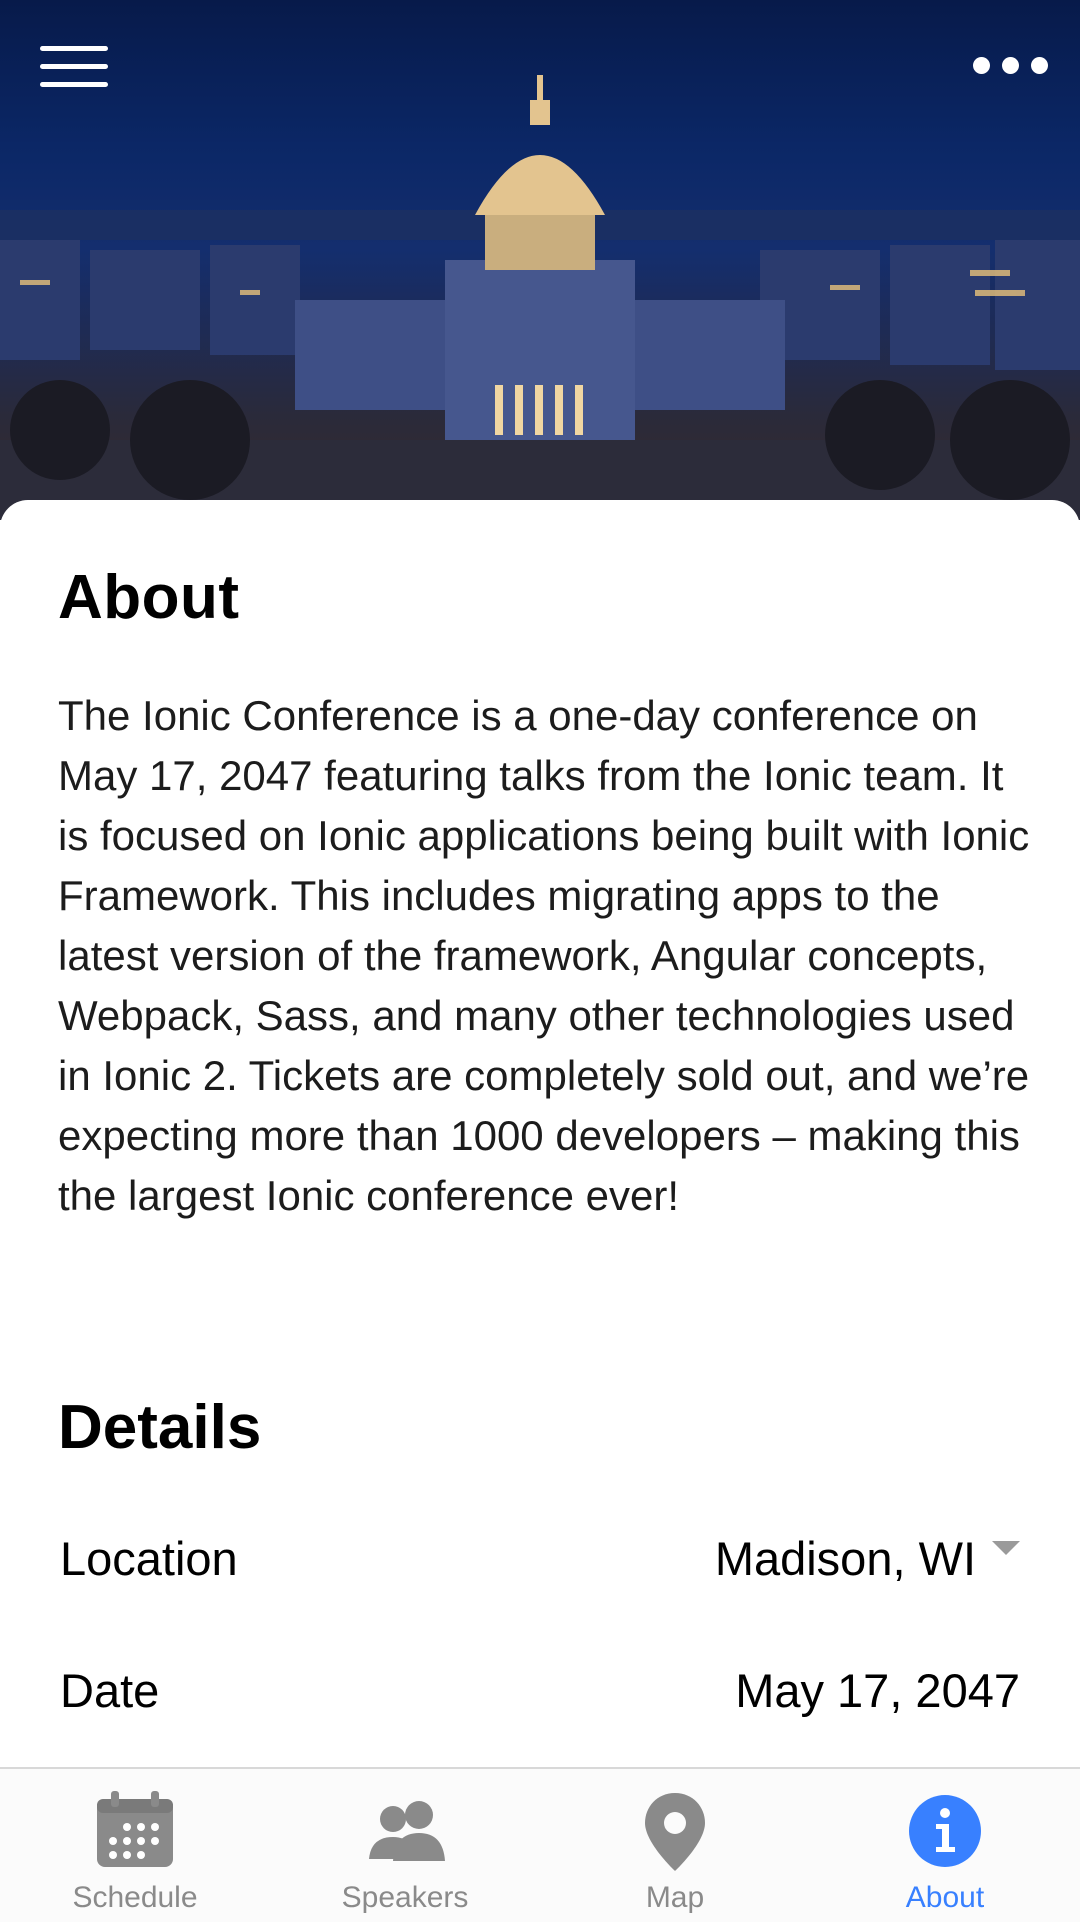 This screenshot has height=1922, width=1080. Describe the element at coordinates (845, 1558) in the screenshot. I see `location-value: Madison, WI` at that location.